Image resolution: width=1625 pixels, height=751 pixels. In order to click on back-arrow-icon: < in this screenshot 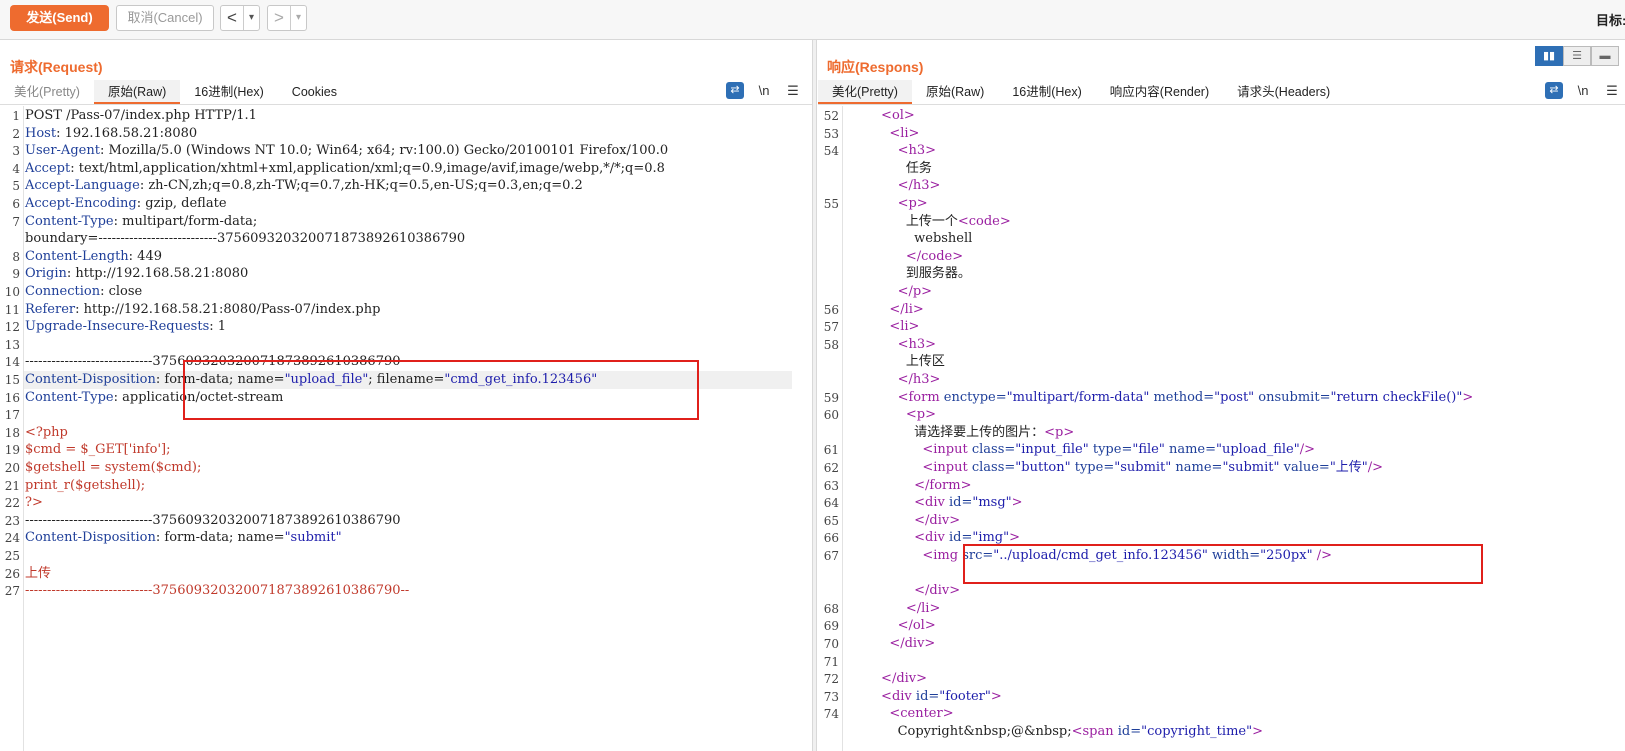, I will do `click(232, 18)`.